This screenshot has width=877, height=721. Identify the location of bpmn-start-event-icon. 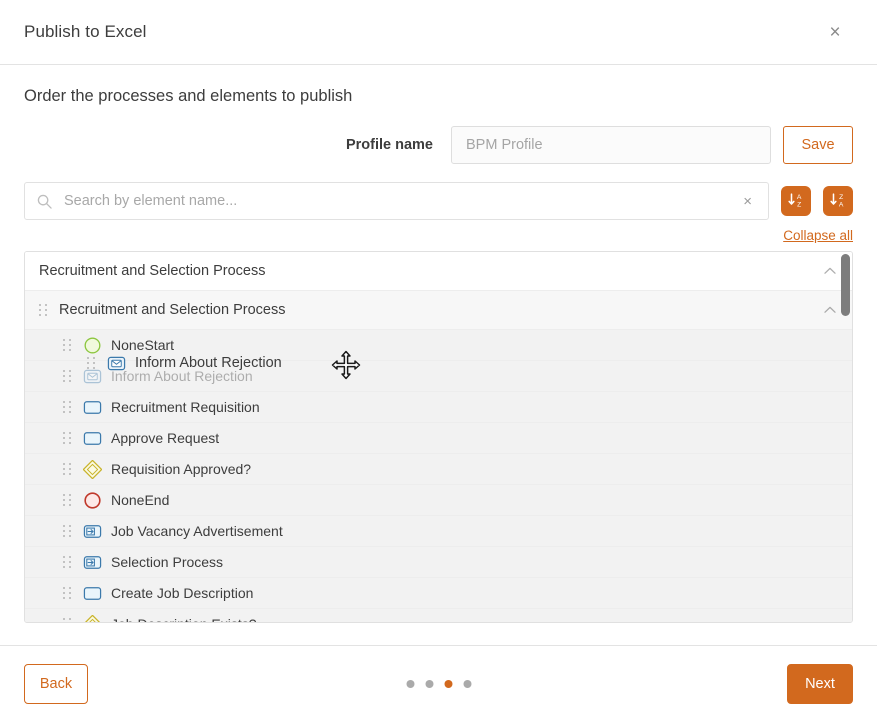
(92, 345).